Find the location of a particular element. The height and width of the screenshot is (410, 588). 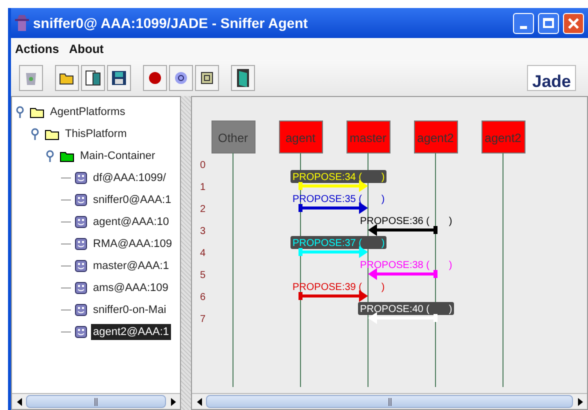

square-icon is located at coordinates (207, 78).